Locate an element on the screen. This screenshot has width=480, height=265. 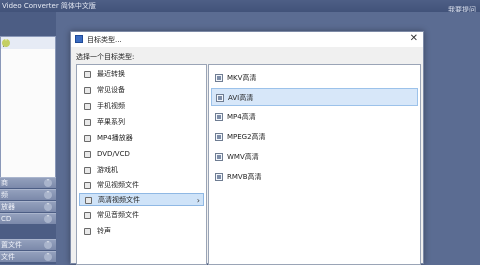
sidebar-group: 放器 ˅ is located at coordinates (28, 206).